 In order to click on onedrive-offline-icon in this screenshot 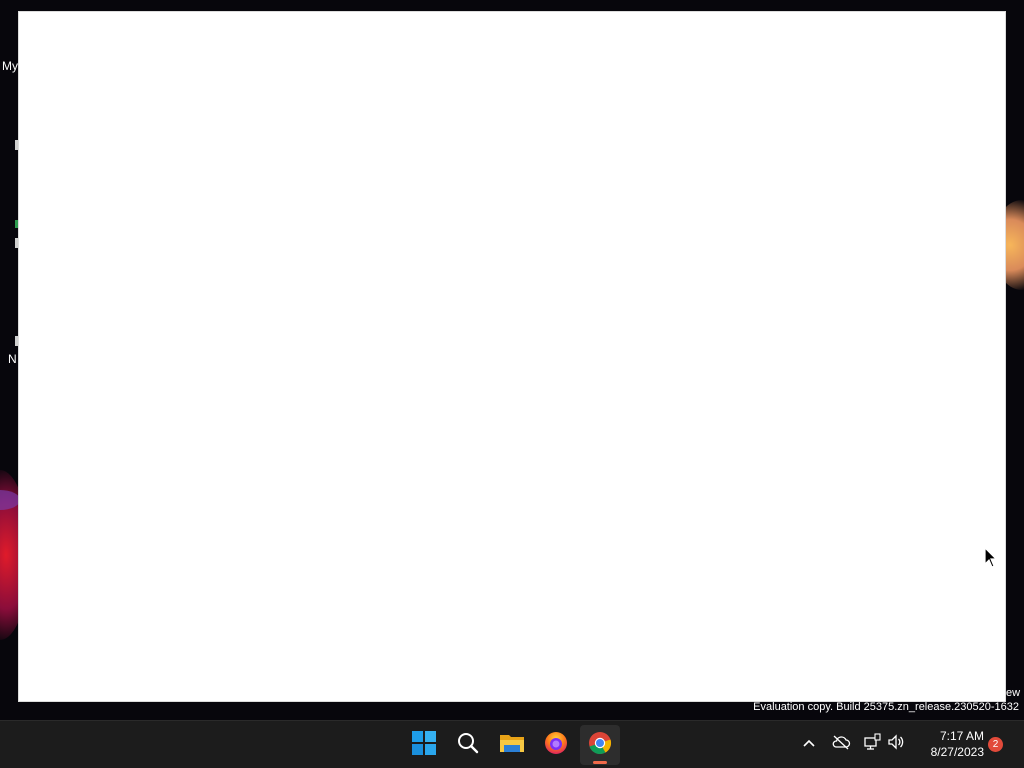, I will do `click(841, 744)`.